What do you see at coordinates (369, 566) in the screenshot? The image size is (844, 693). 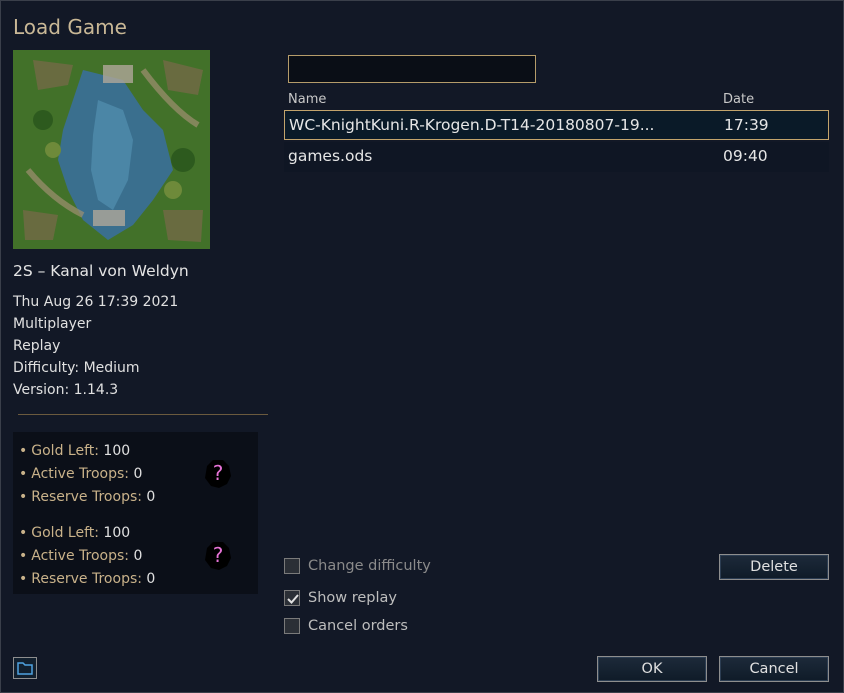 I see `change-difficulty-label: Change difficulty` at bounding box center [369, 566].